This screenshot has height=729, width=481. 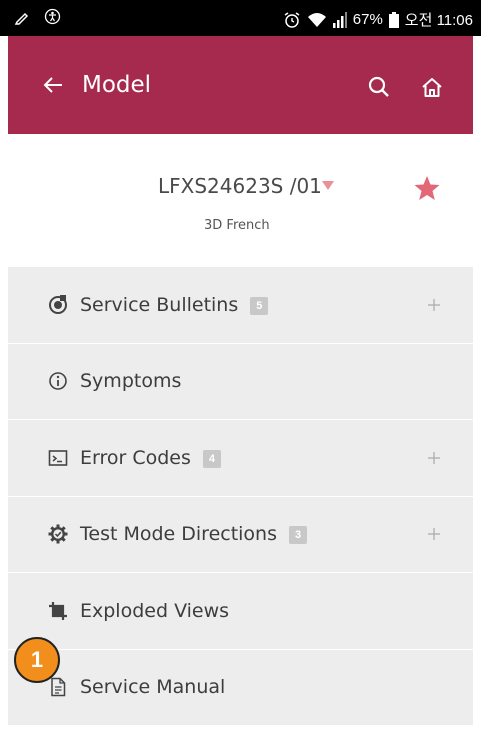 I want to click on wifi-icon, so click(x=316, y=19).